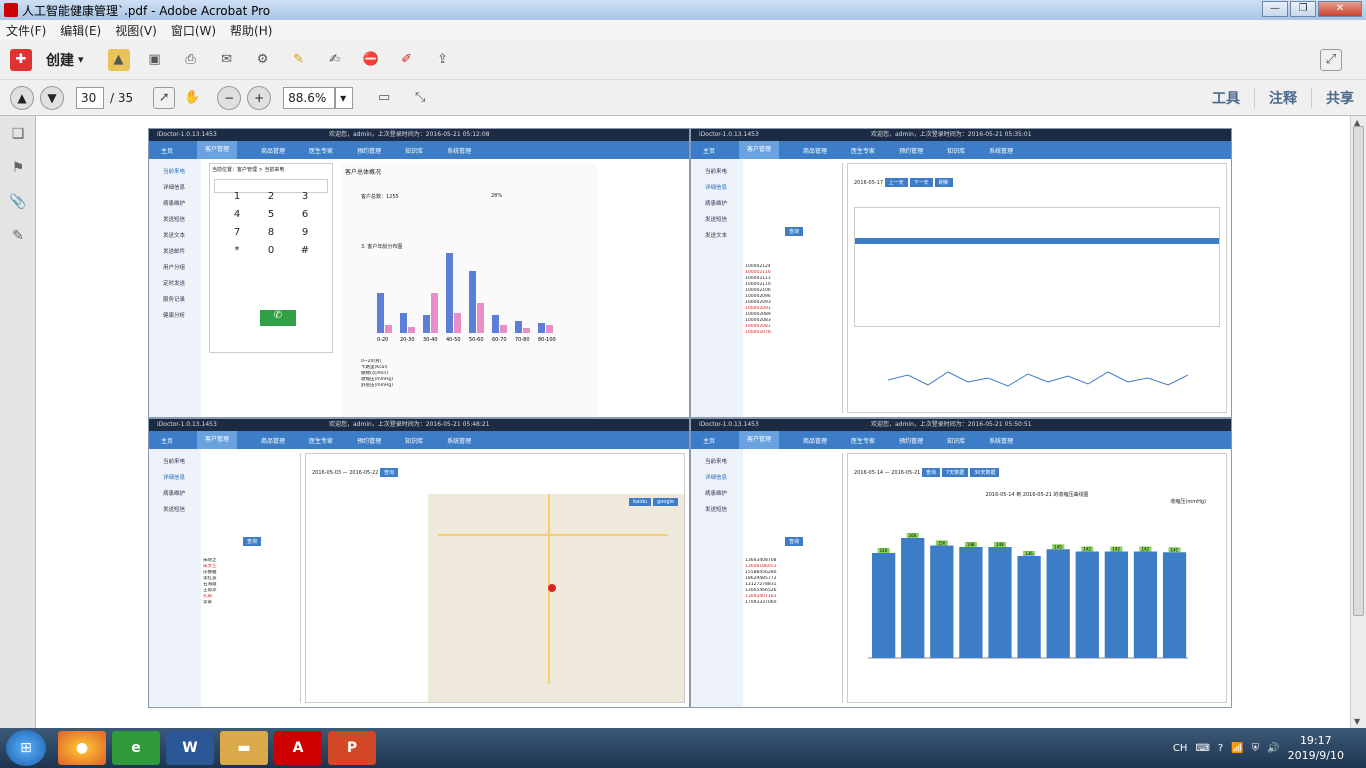 The width and height of the screenshot is (1366, 768). I want to click on sign-icon: ✍, so click(335, 60).